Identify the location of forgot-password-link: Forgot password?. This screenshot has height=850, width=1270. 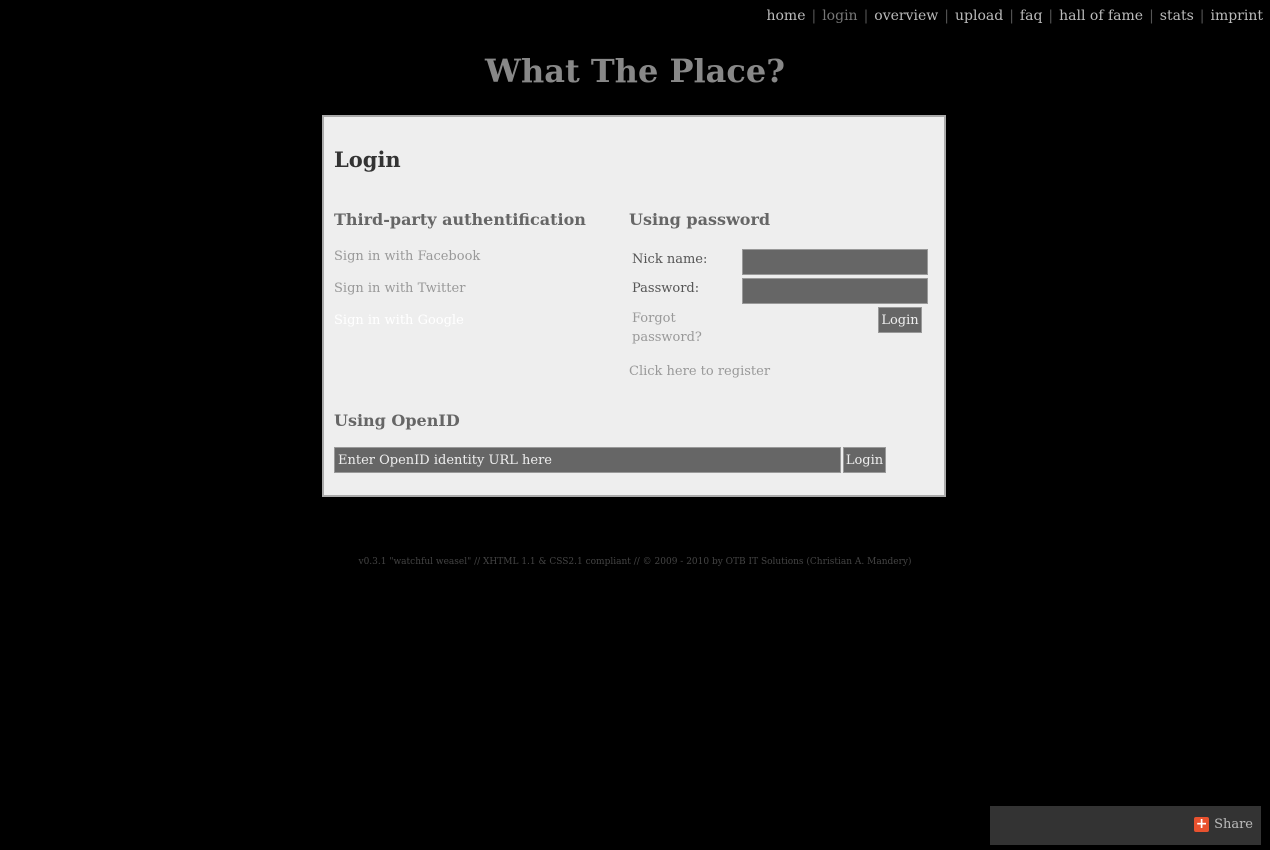
(672, 328).